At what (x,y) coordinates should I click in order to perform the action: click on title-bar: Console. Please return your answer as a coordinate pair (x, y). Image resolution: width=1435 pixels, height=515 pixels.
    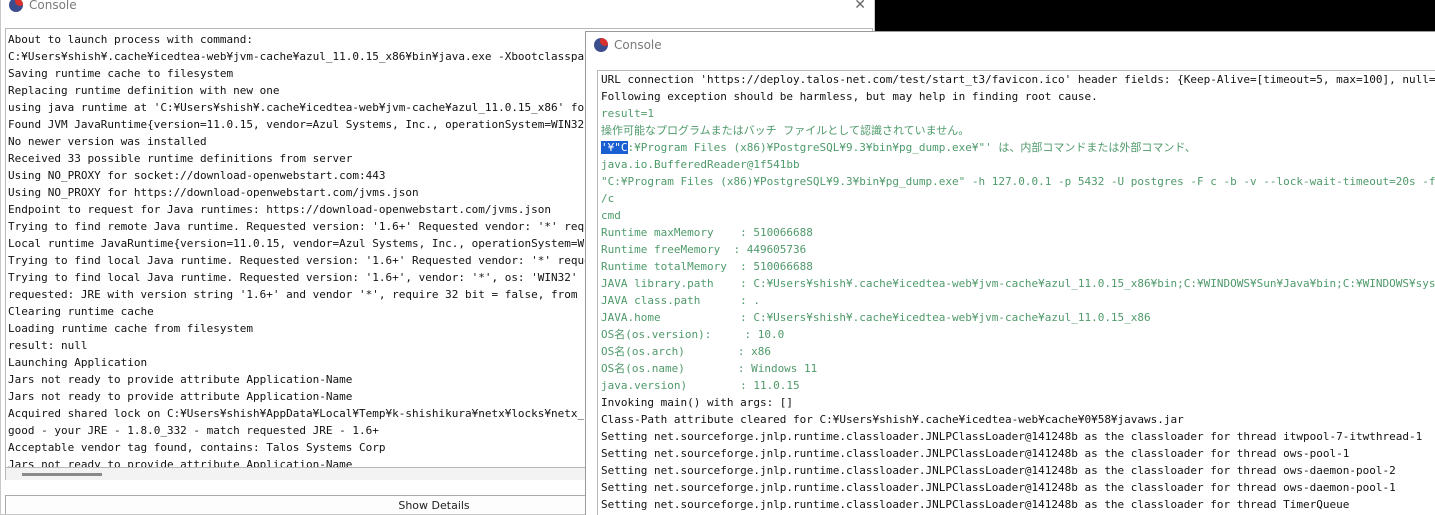
    Looking at the image, I should click on (1010, 45).